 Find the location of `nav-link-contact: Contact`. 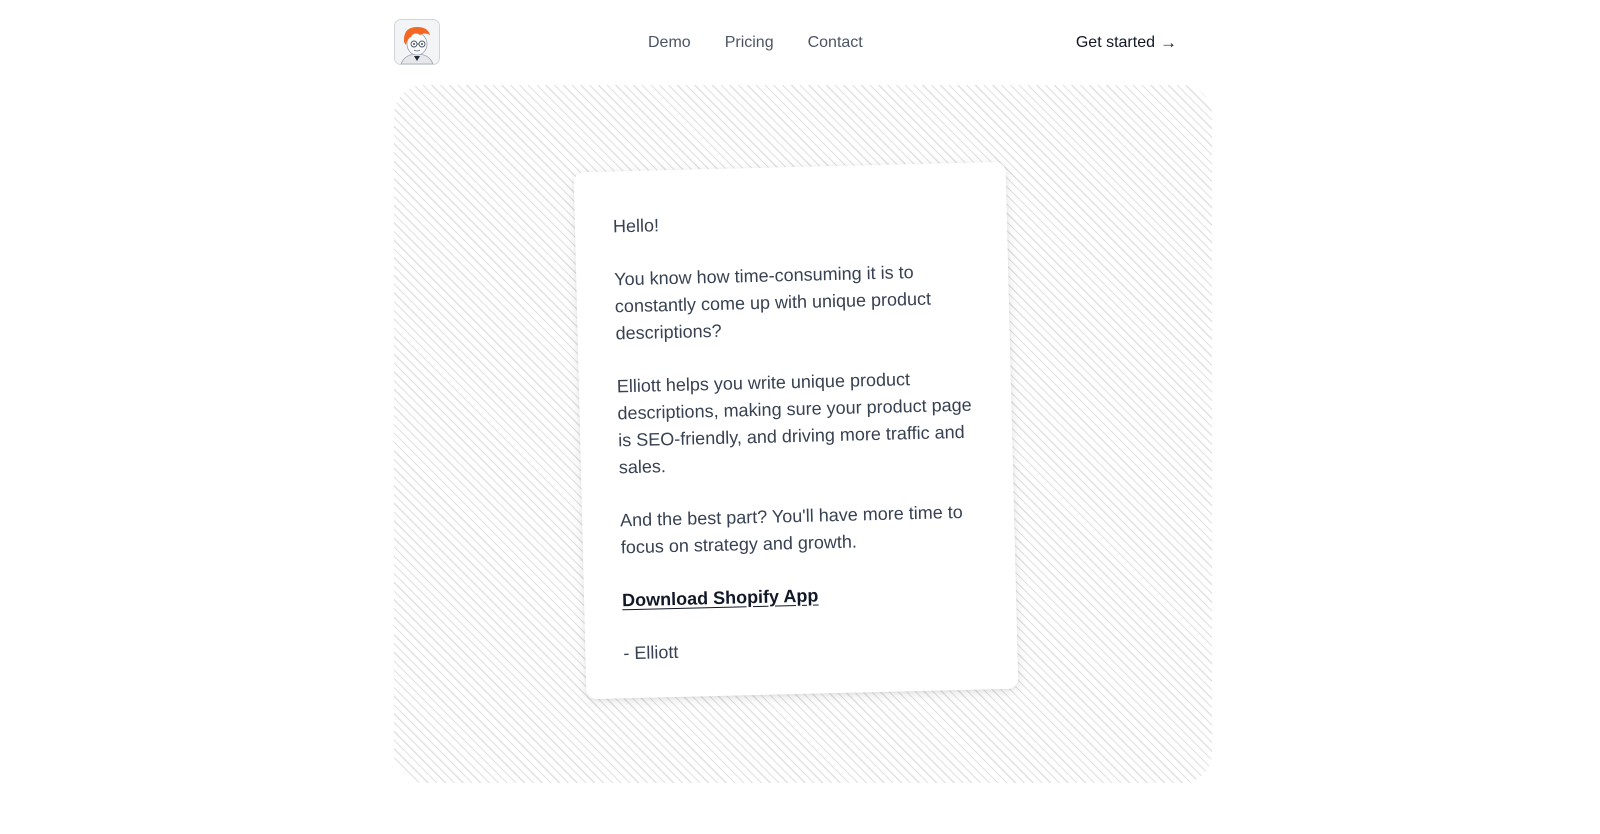

nav-link-contact: Contact is located at coordinates (835, 43).